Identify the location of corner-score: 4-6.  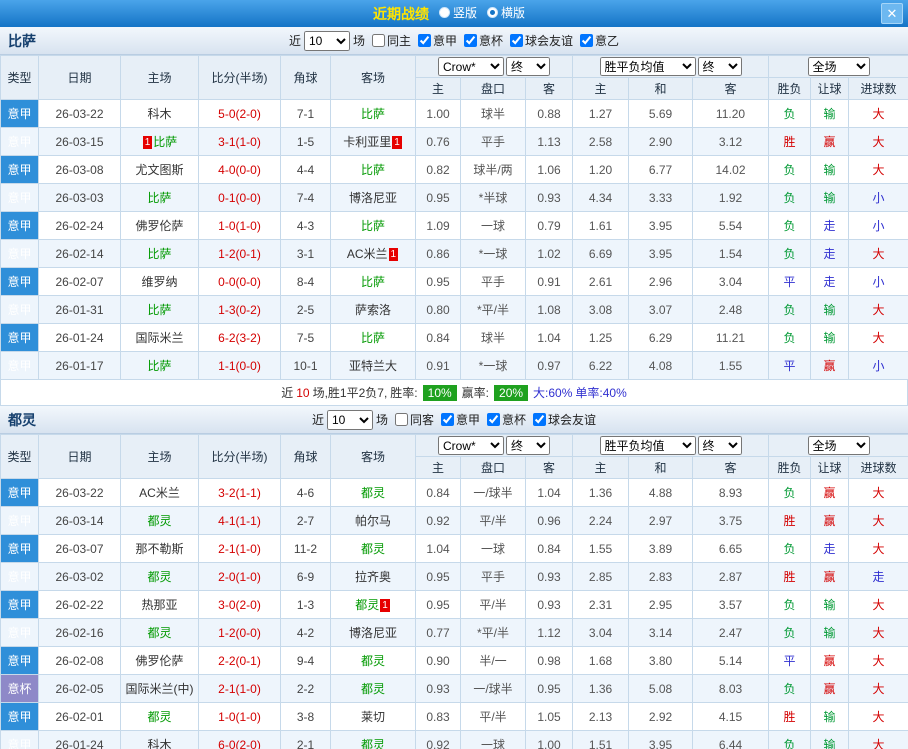
(305, 492).